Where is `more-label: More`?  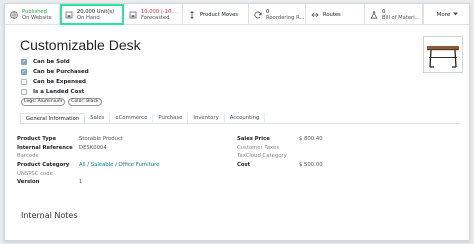
more-label: More is located at coordinates (443, 14).